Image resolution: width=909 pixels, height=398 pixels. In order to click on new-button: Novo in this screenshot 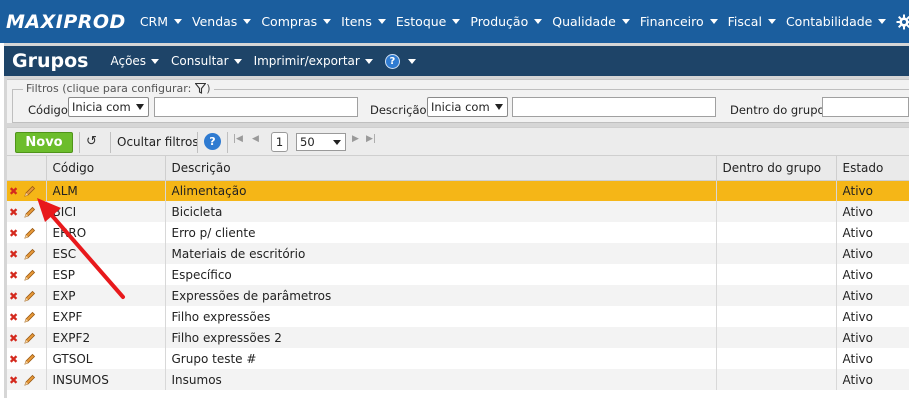, I will do `click(44, 142)`.